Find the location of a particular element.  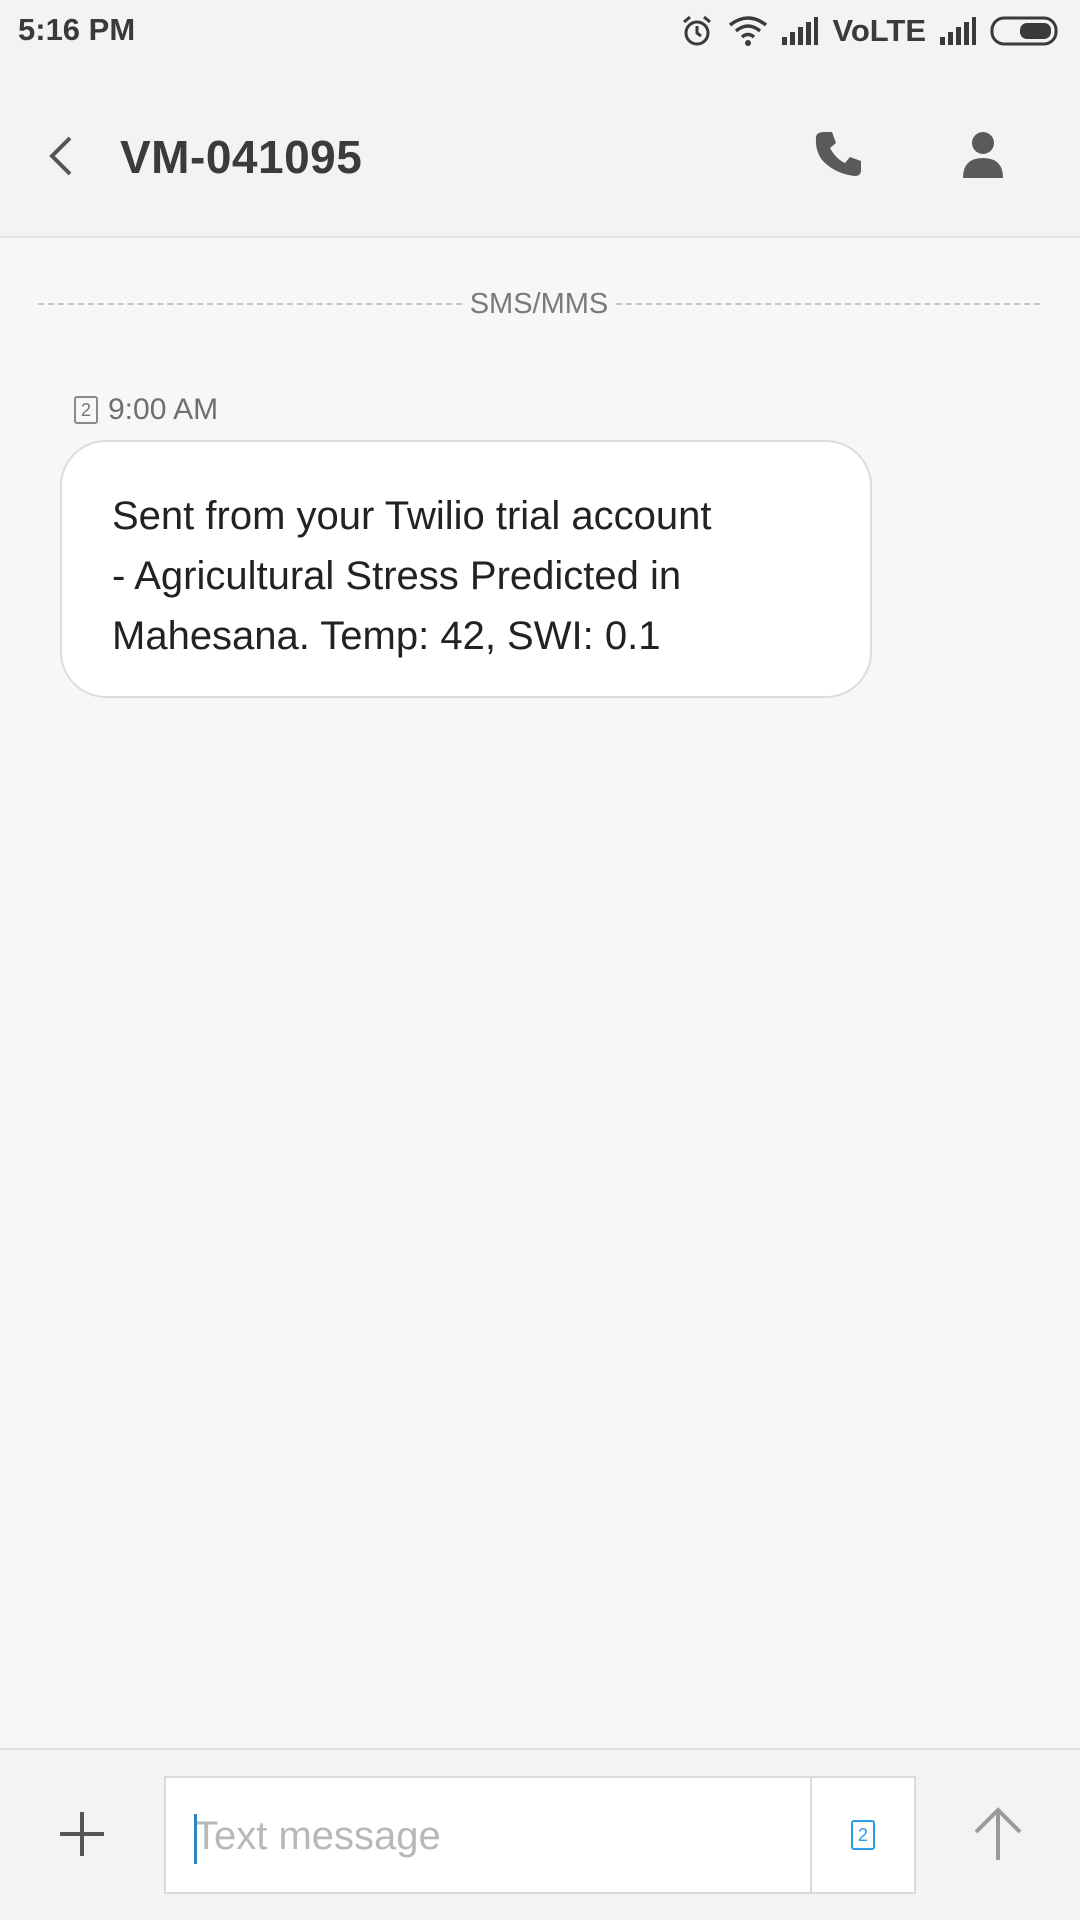

wifi-icon is located at coordinates (748, 31).